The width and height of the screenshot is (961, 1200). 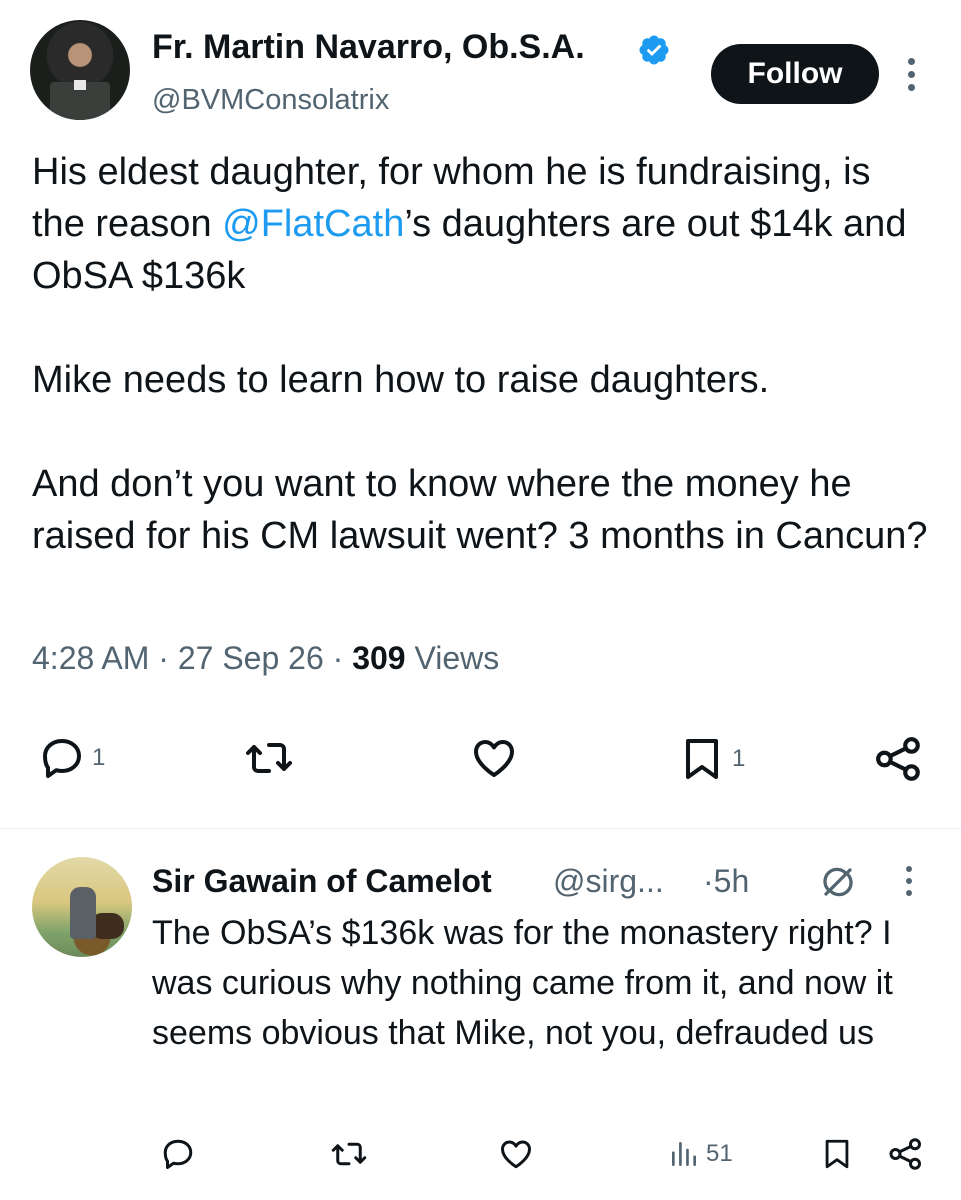 I want to click on tweet-meta: 4:28 AM · 27 Sep 26 · 309 Views, so click(x=266, y=658).